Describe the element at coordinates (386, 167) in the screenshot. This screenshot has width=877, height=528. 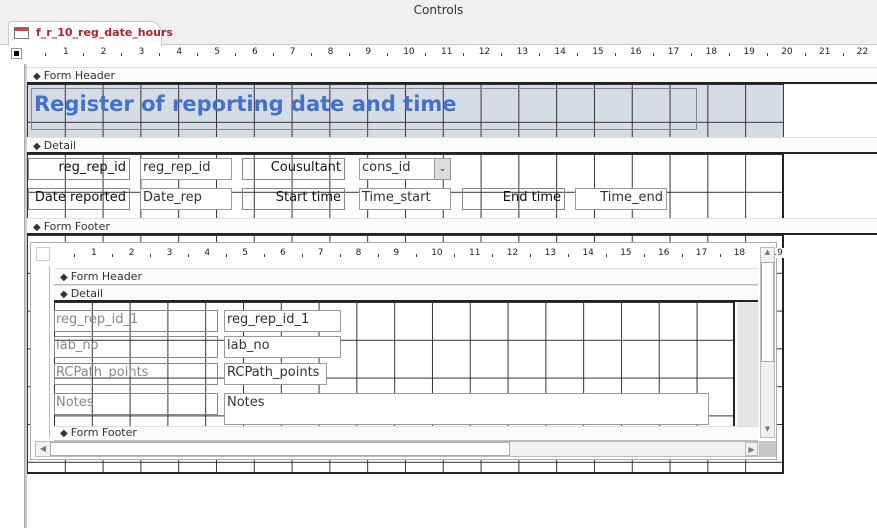
I see `consultant-value: cons_id` at that location.